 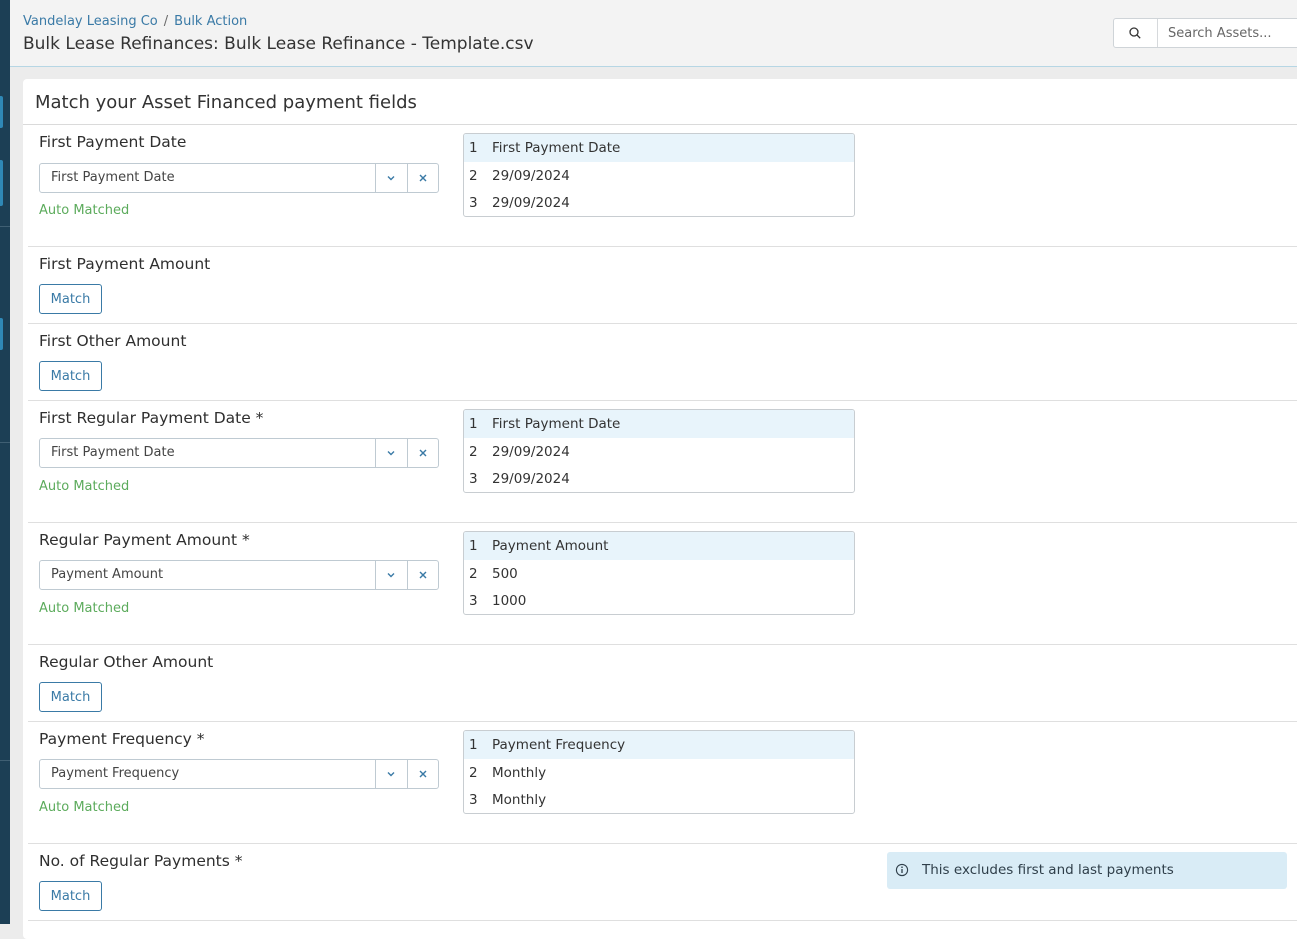 I want to click on search-box, so click(x=1205, y=33).